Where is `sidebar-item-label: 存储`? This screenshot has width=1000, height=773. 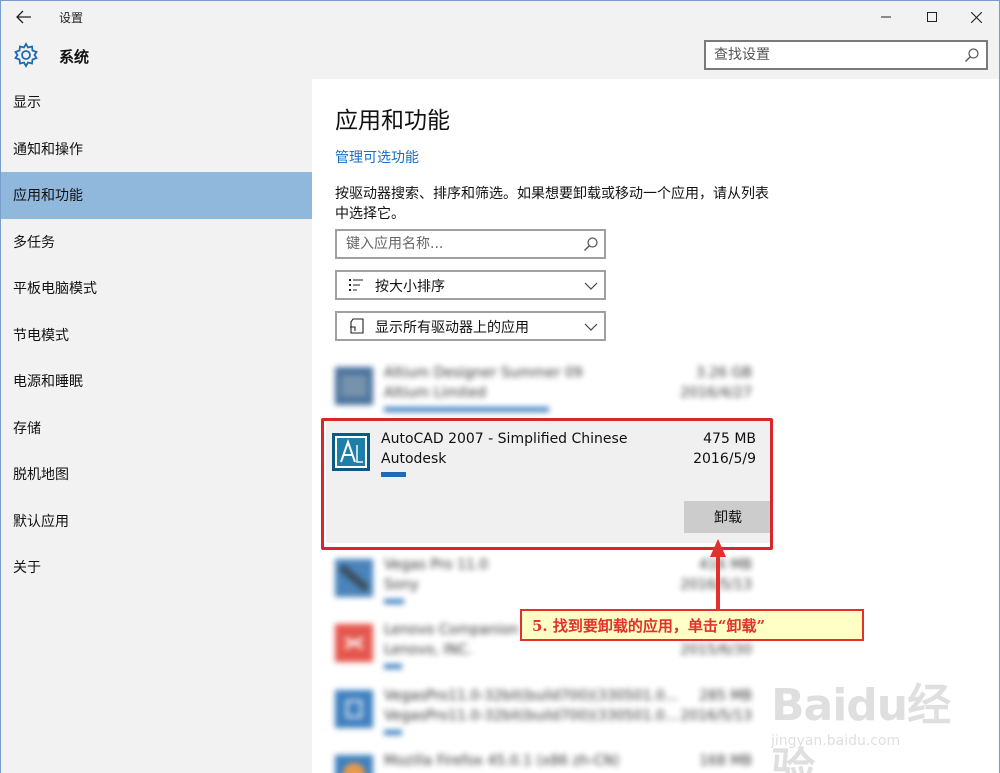
sidebar-item-label: 存储 is located at coordinates (27, 428).